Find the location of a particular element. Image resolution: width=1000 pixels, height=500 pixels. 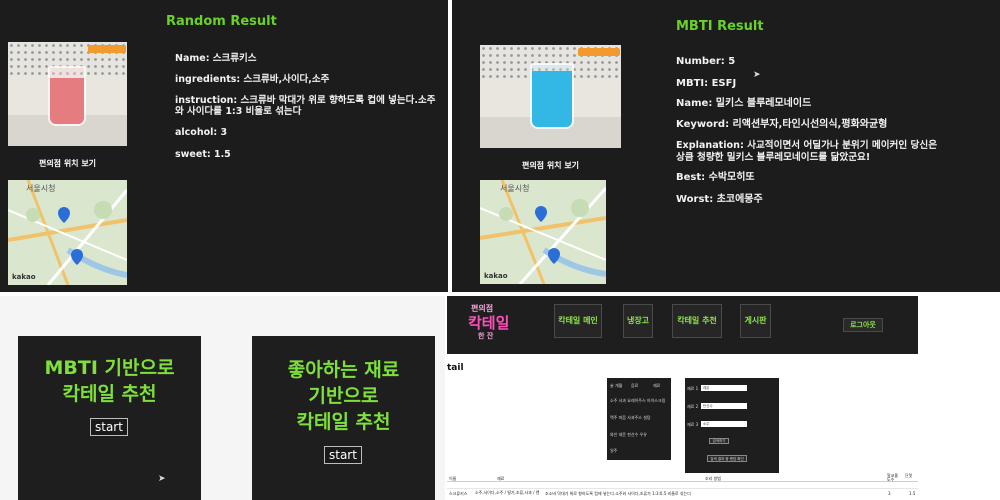

ingredient-2-input: 탄산수 is located at coordinates (724, 406).